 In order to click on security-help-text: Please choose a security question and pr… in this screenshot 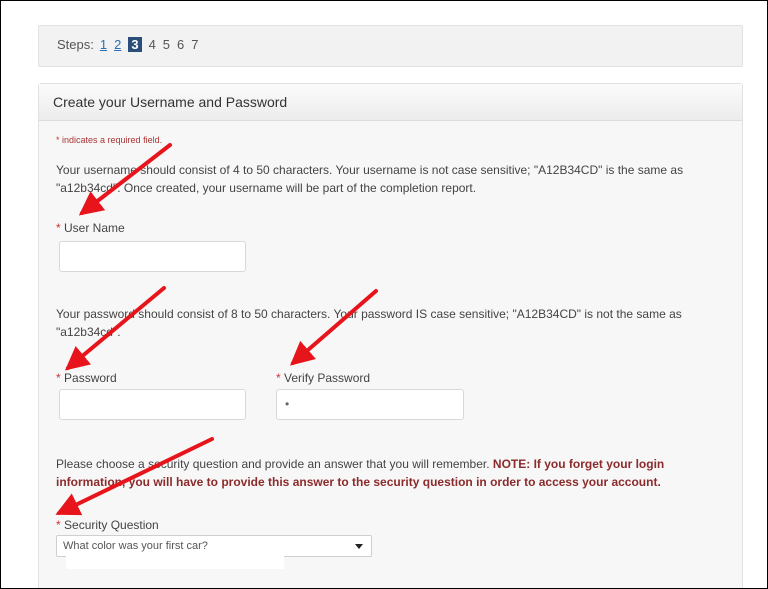, I will do `click(391, 473)`.